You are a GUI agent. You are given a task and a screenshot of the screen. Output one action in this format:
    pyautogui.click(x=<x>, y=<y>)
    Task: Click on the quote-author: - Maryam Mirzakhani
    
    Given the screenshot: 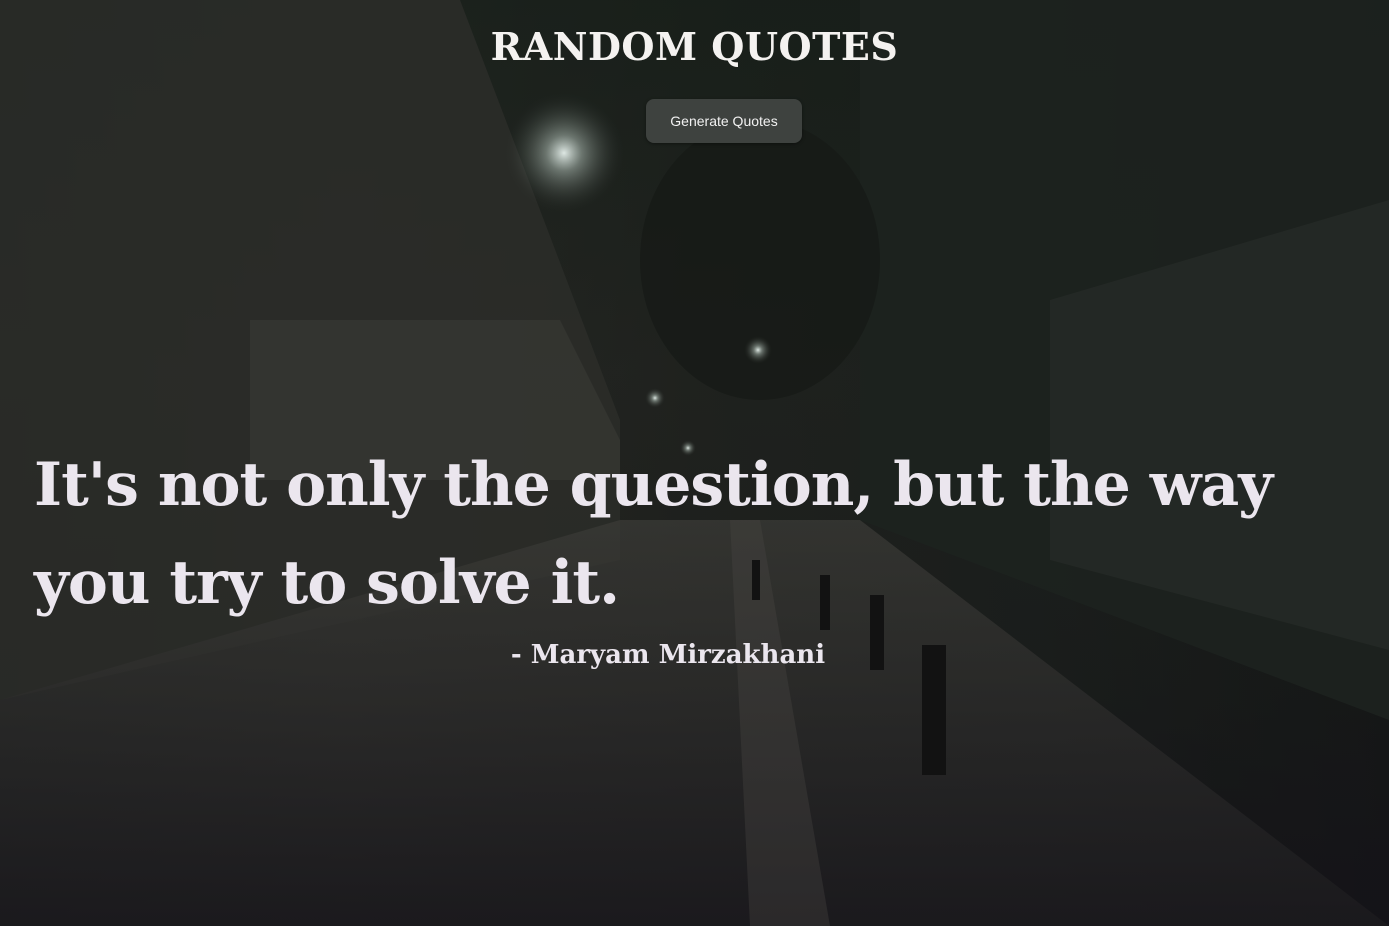 What is the action you would take?
    pyautogui.click(x=668, y=655)
    